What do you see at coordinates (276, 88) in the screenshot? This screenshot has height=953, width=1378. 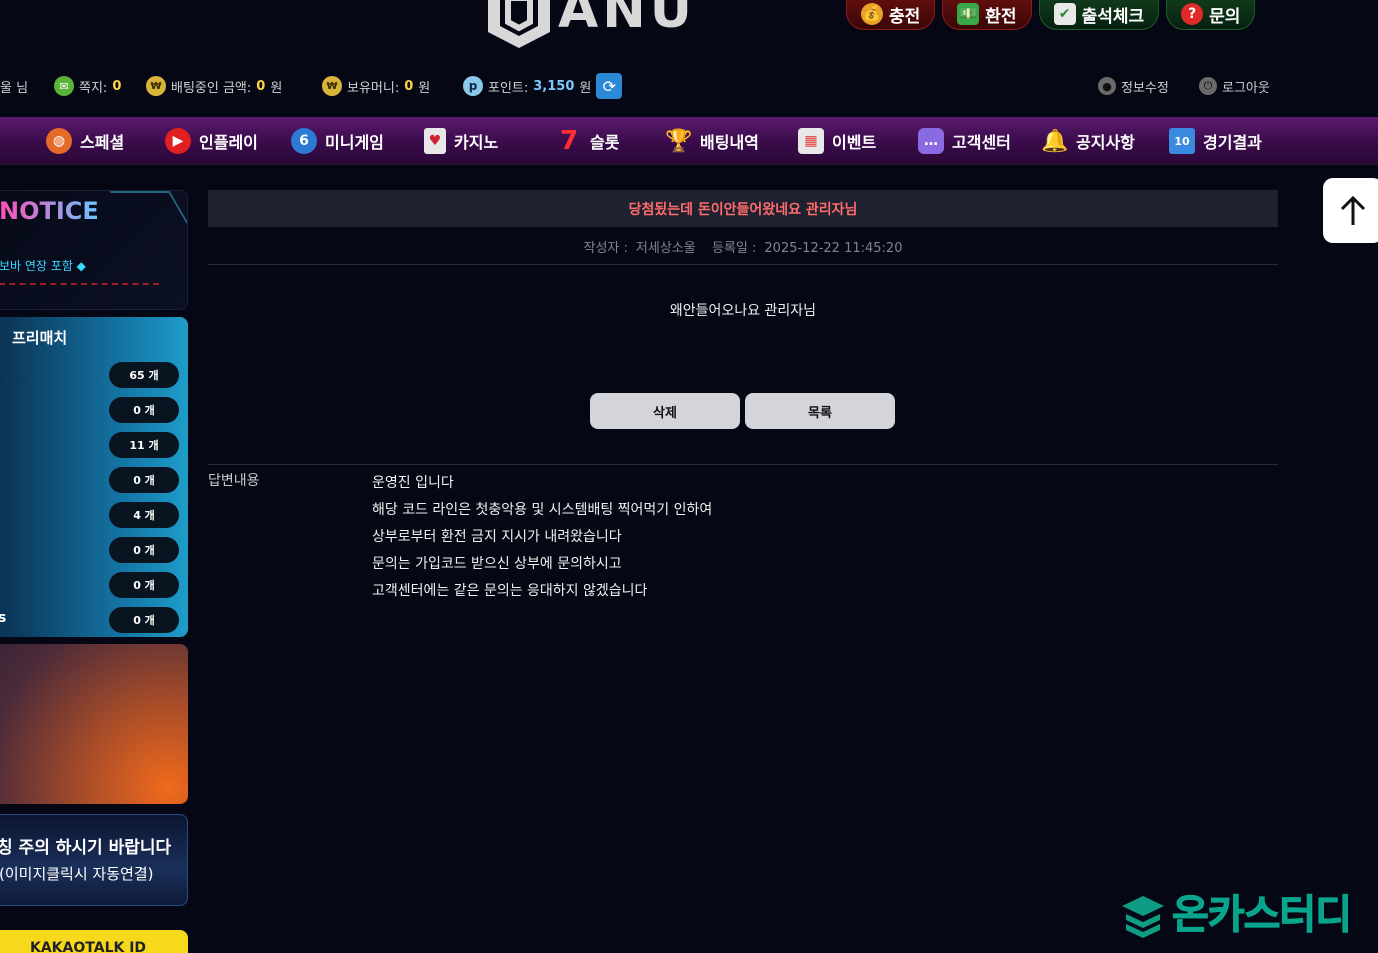 I see `betting-unit: 원` at bounding box center [276, 88].